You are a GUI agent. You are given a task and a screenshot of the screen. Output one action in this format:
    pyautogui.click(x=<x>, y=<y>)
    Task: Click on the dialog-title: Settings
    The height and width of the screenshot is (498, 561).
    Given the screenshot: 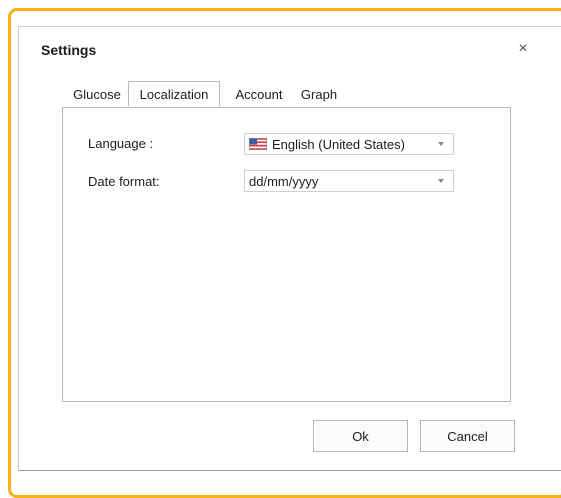 What is the action you would take?
    pyautogui.click(x=69, y=50)
    